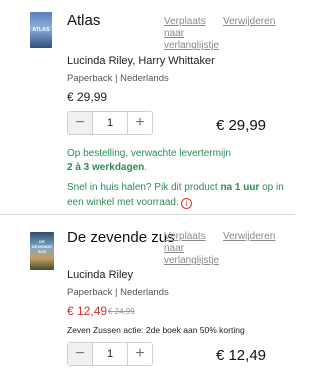 Image resolution: width=320 pixels, height=377 pixels. I want to click on delivery-text: Op bestelling, verwachte levertermijn, so click(149, 153).